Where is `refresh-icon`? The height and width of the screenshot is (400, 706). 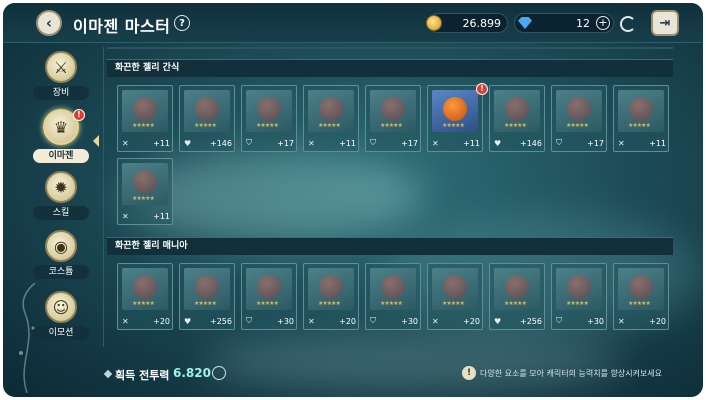 refresh-icon is located at coordinates (628, 24).